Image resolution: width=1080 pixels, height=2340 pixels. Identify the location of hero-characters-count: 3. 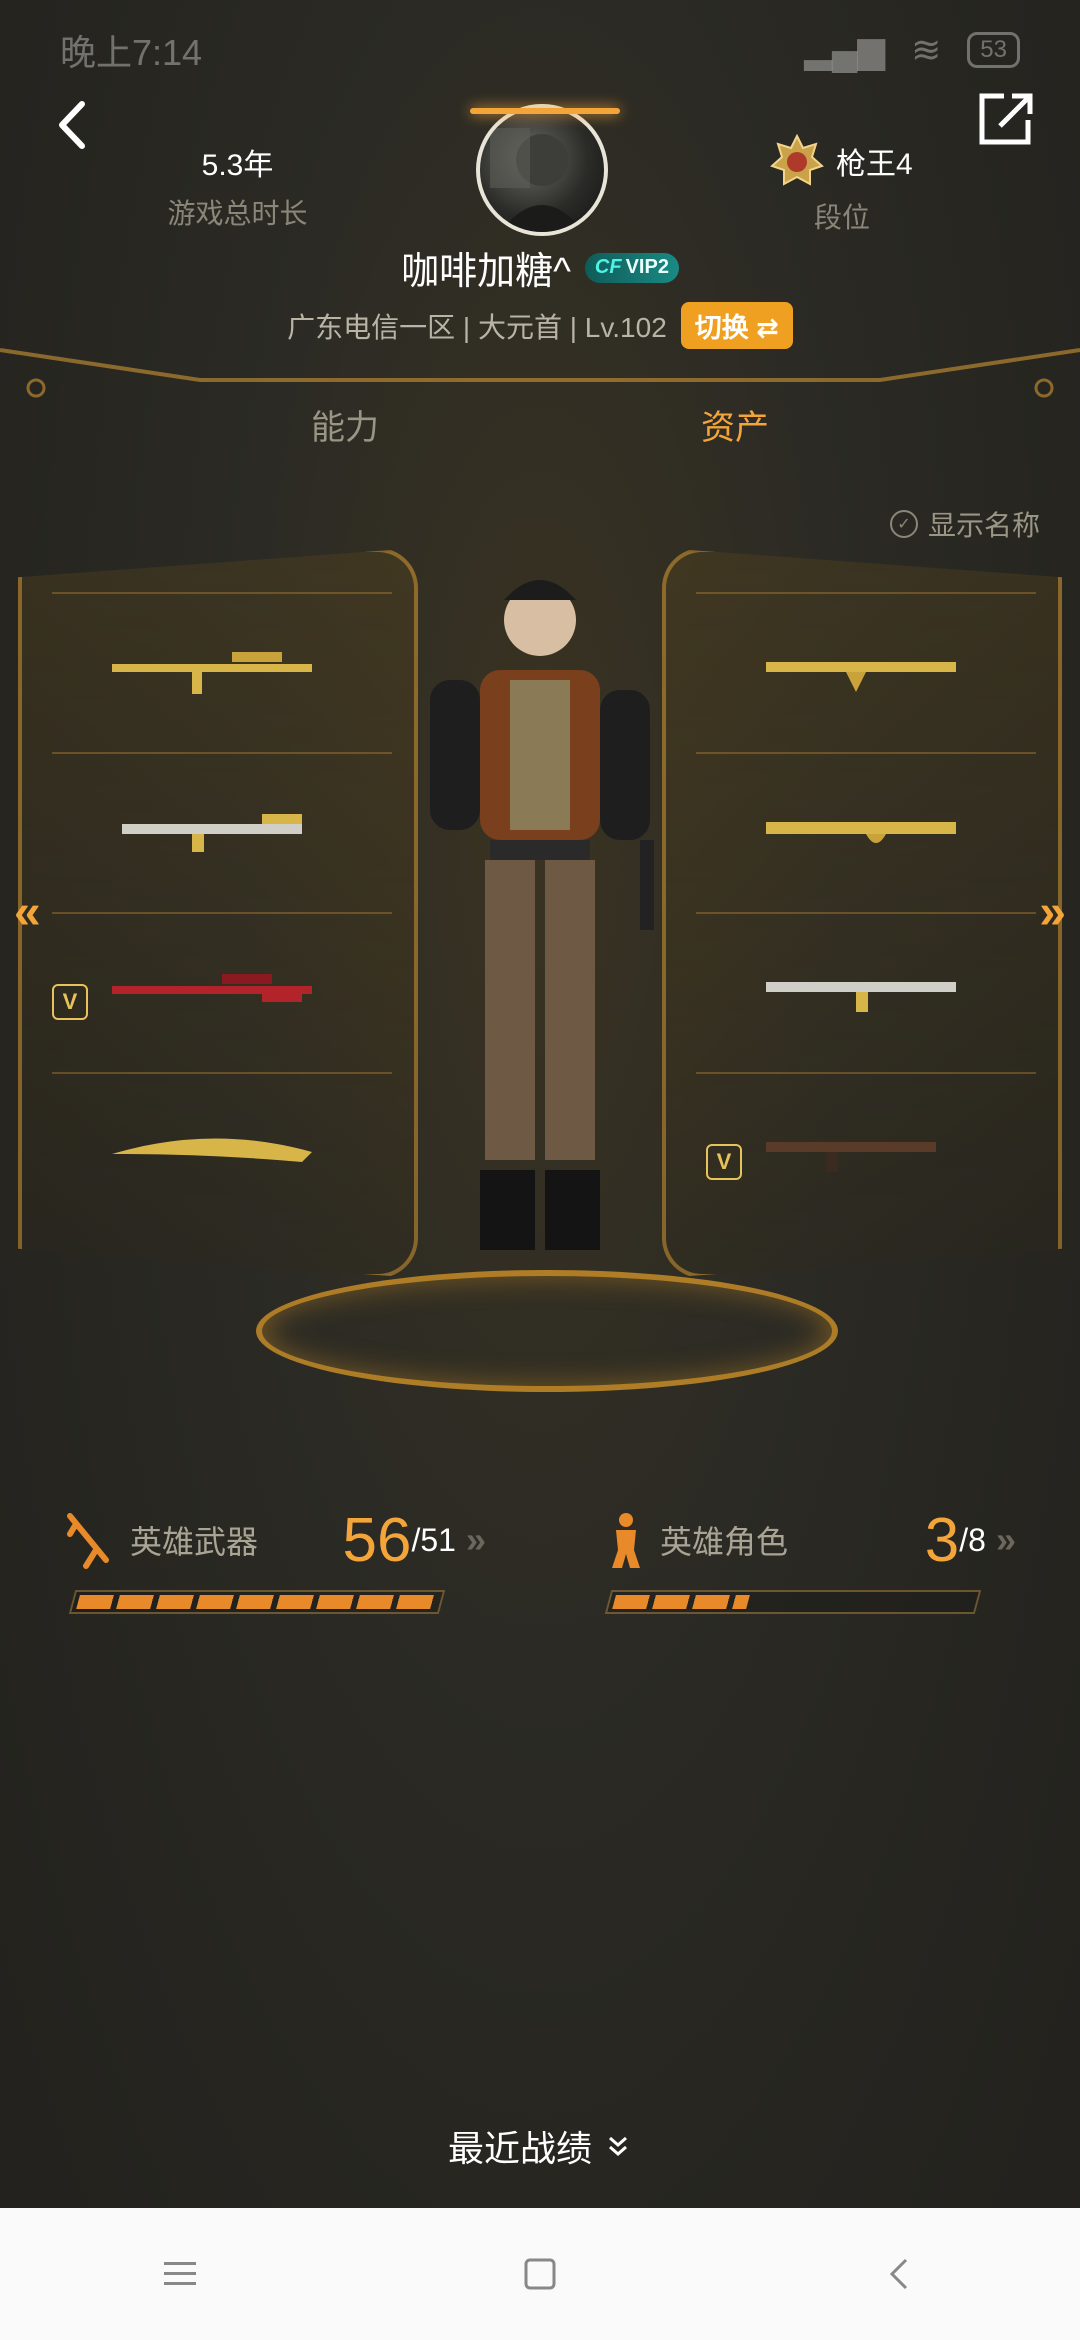
(942, 1540).